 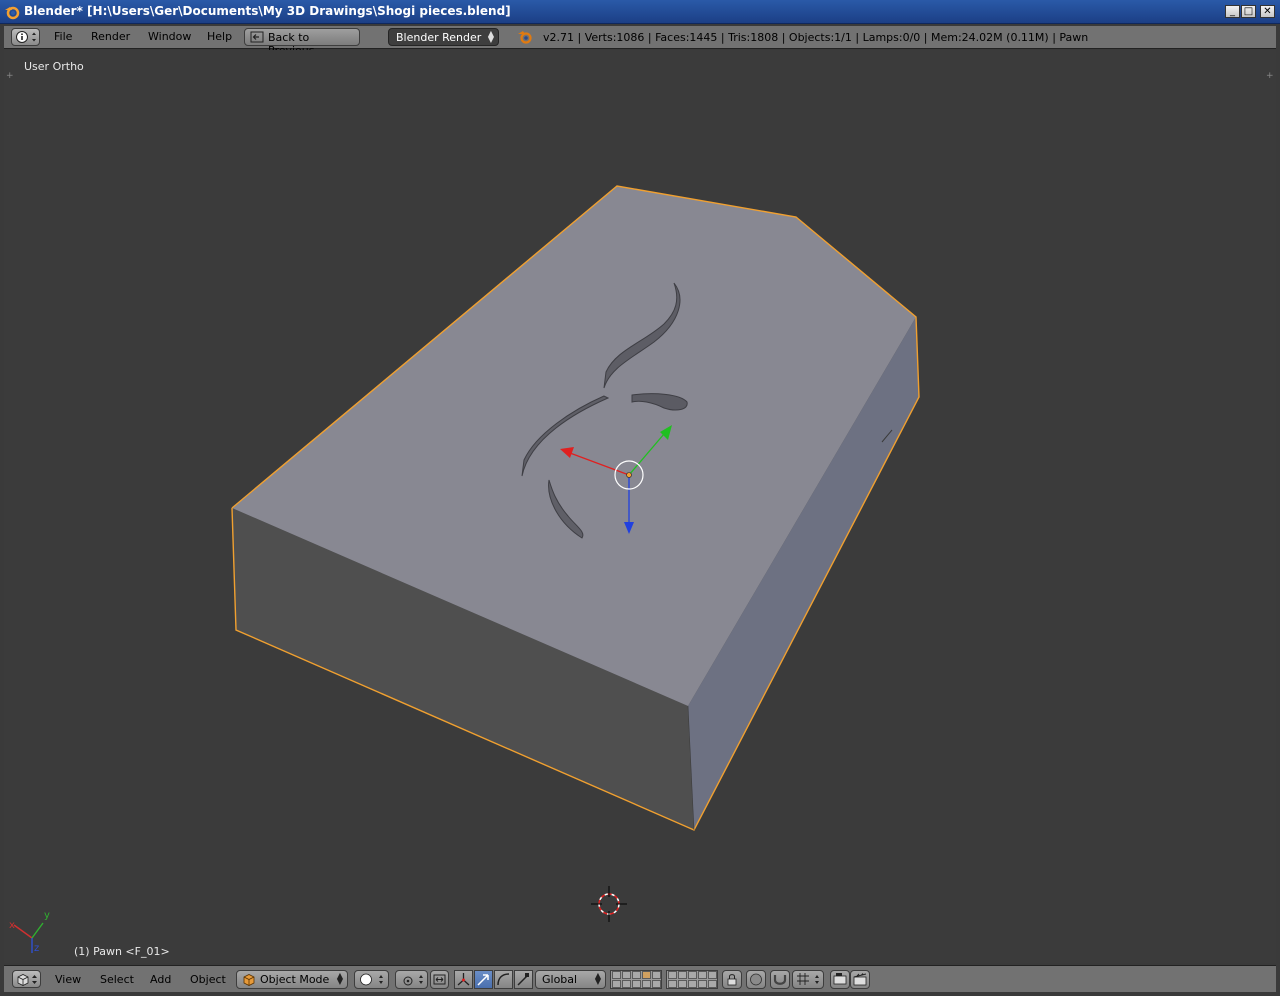 I want to click on proportional-edit-icon, so click(x=756, y=979).